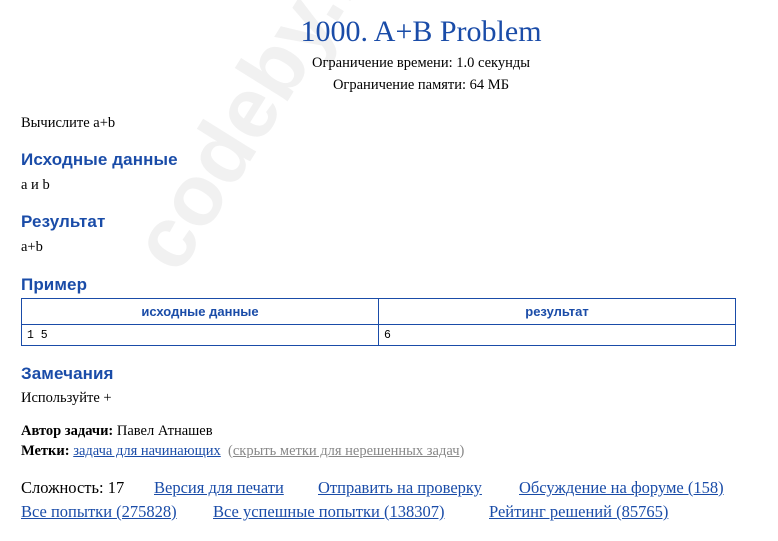  Describe the element at coordinates (73, 487) in the screenshot. I see `difficulty-text: Сложность: 17` at that location.